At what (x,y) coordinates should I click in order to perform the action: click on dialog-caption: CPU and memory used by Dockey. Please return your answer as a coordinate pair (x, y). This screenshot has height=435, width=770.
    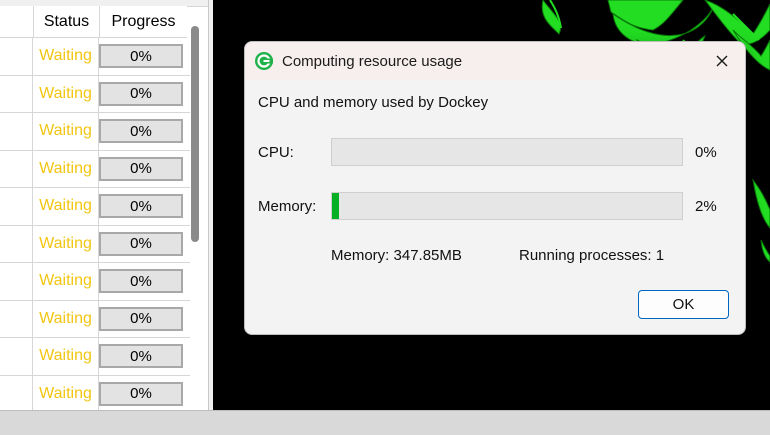
    Looking at the image, I should click on (373, 102).